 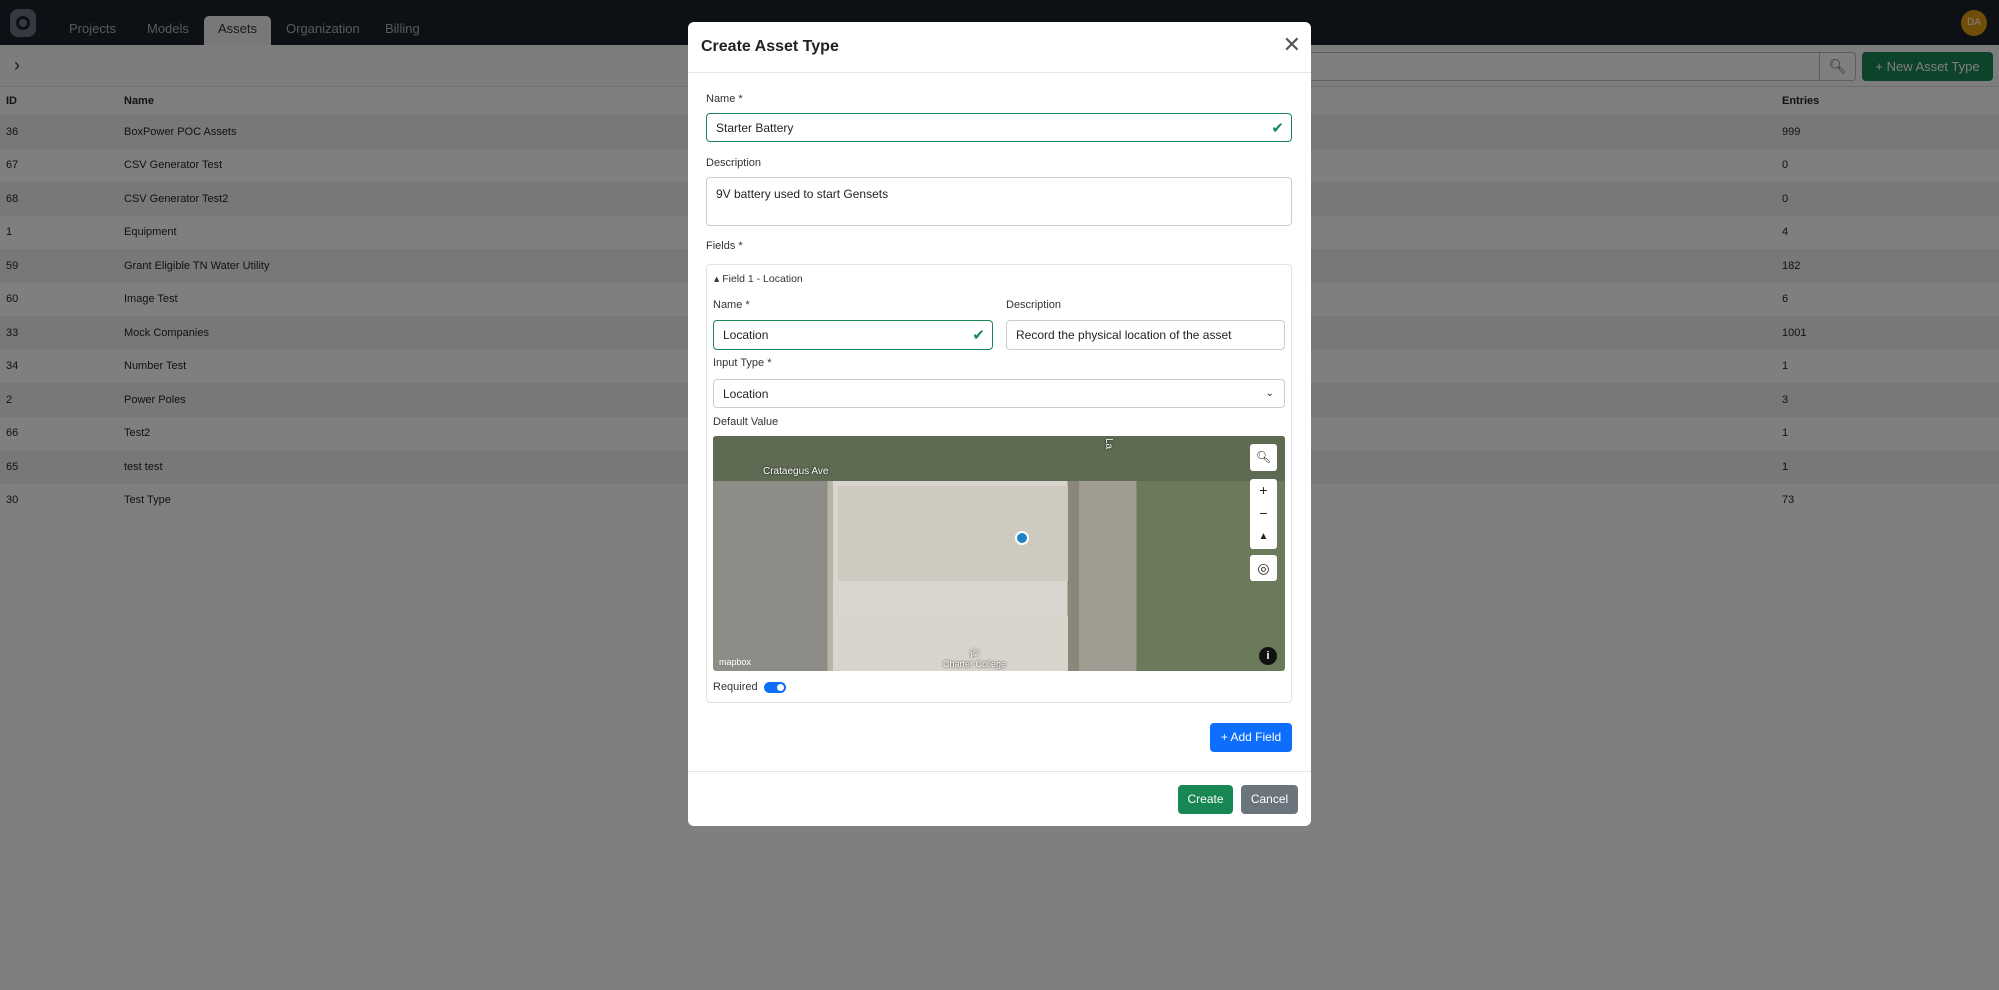 What do you see at coordinates (746, 393) in the screenshot?
I see `input-type-value: Location` at bounding box center [746, 393].